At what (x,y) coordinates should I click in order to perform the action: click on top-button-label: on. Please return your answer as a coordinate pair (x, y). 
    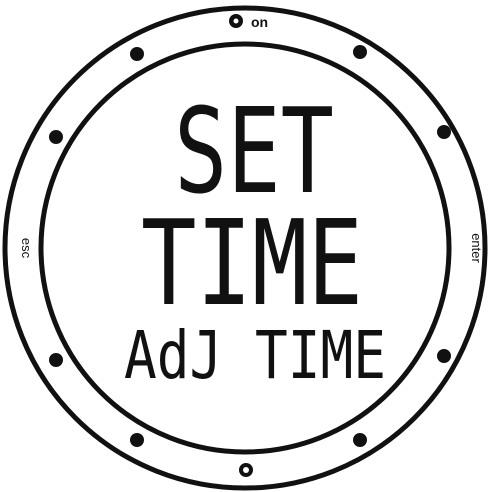
    Looking at the image, I should click on (259, 22).